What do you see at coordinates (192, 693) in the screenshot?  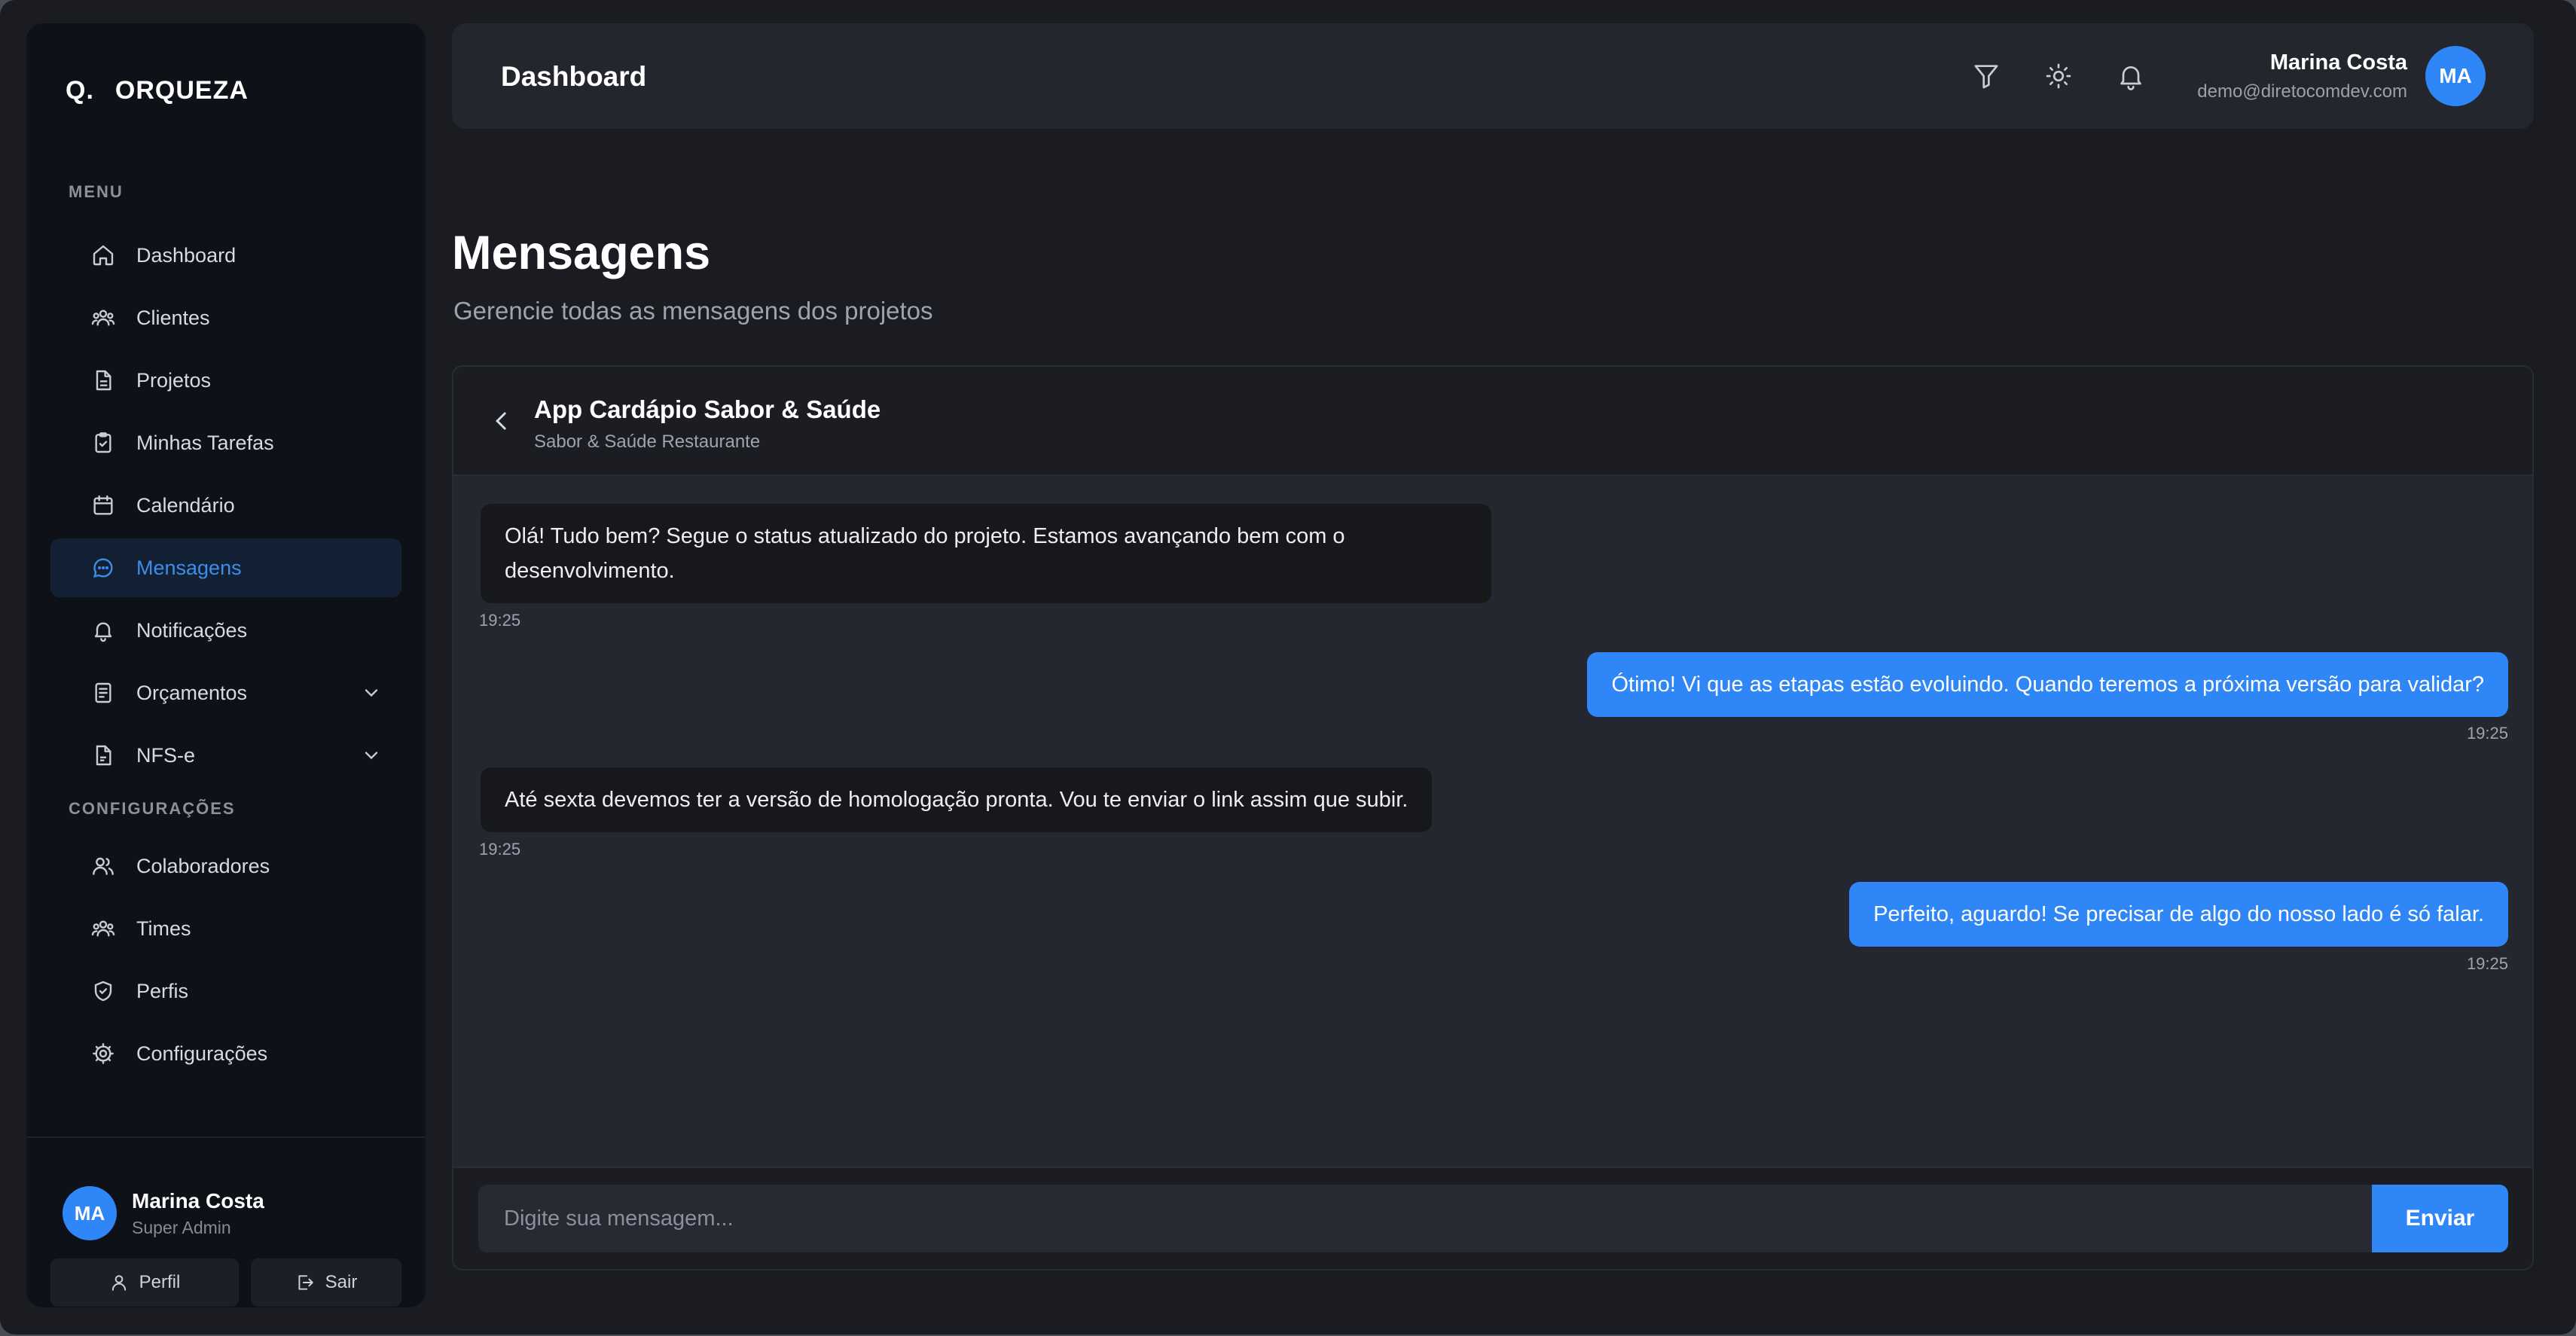 I see `sidebar-item-label: Orçamentos` at bounding box center [192, 693].